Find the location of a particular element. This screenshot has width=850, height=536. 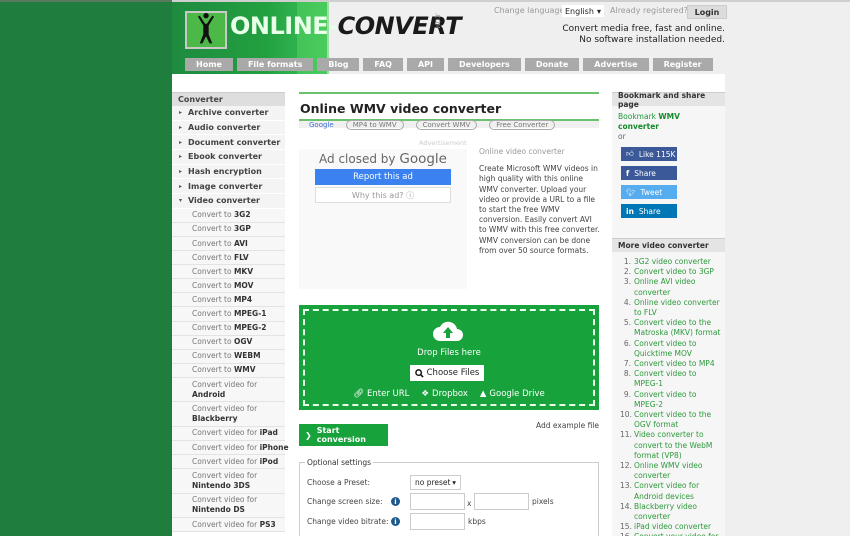

nav-file-formats: File formats is located at coordinates (275, 64).